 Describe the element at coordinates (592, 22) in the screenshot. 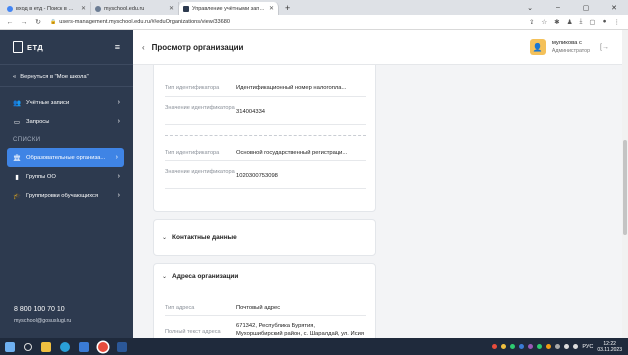

I see `sidebar-panel-icon: ▢` at that location.